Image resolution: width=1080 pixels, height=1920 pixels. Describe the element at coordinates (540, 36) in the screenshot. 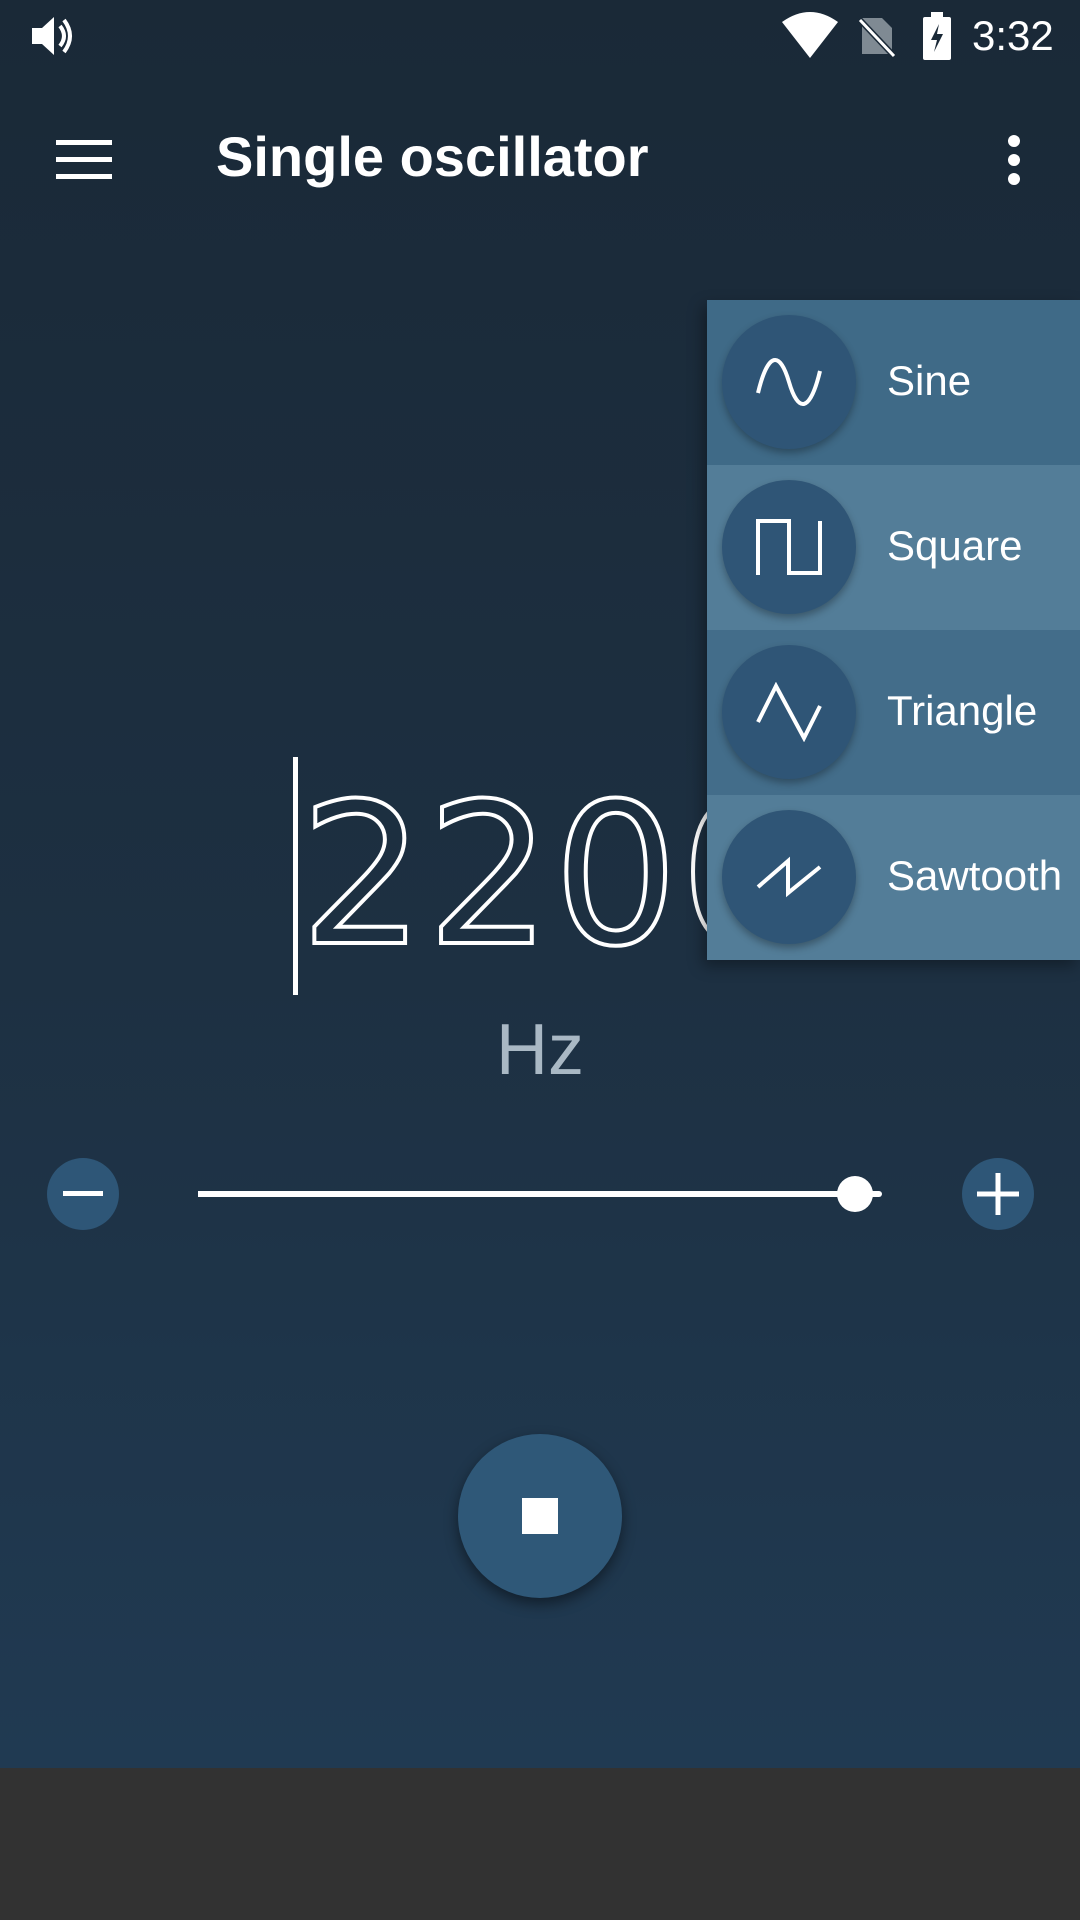

I see `status-bar: 3:32` at that location.